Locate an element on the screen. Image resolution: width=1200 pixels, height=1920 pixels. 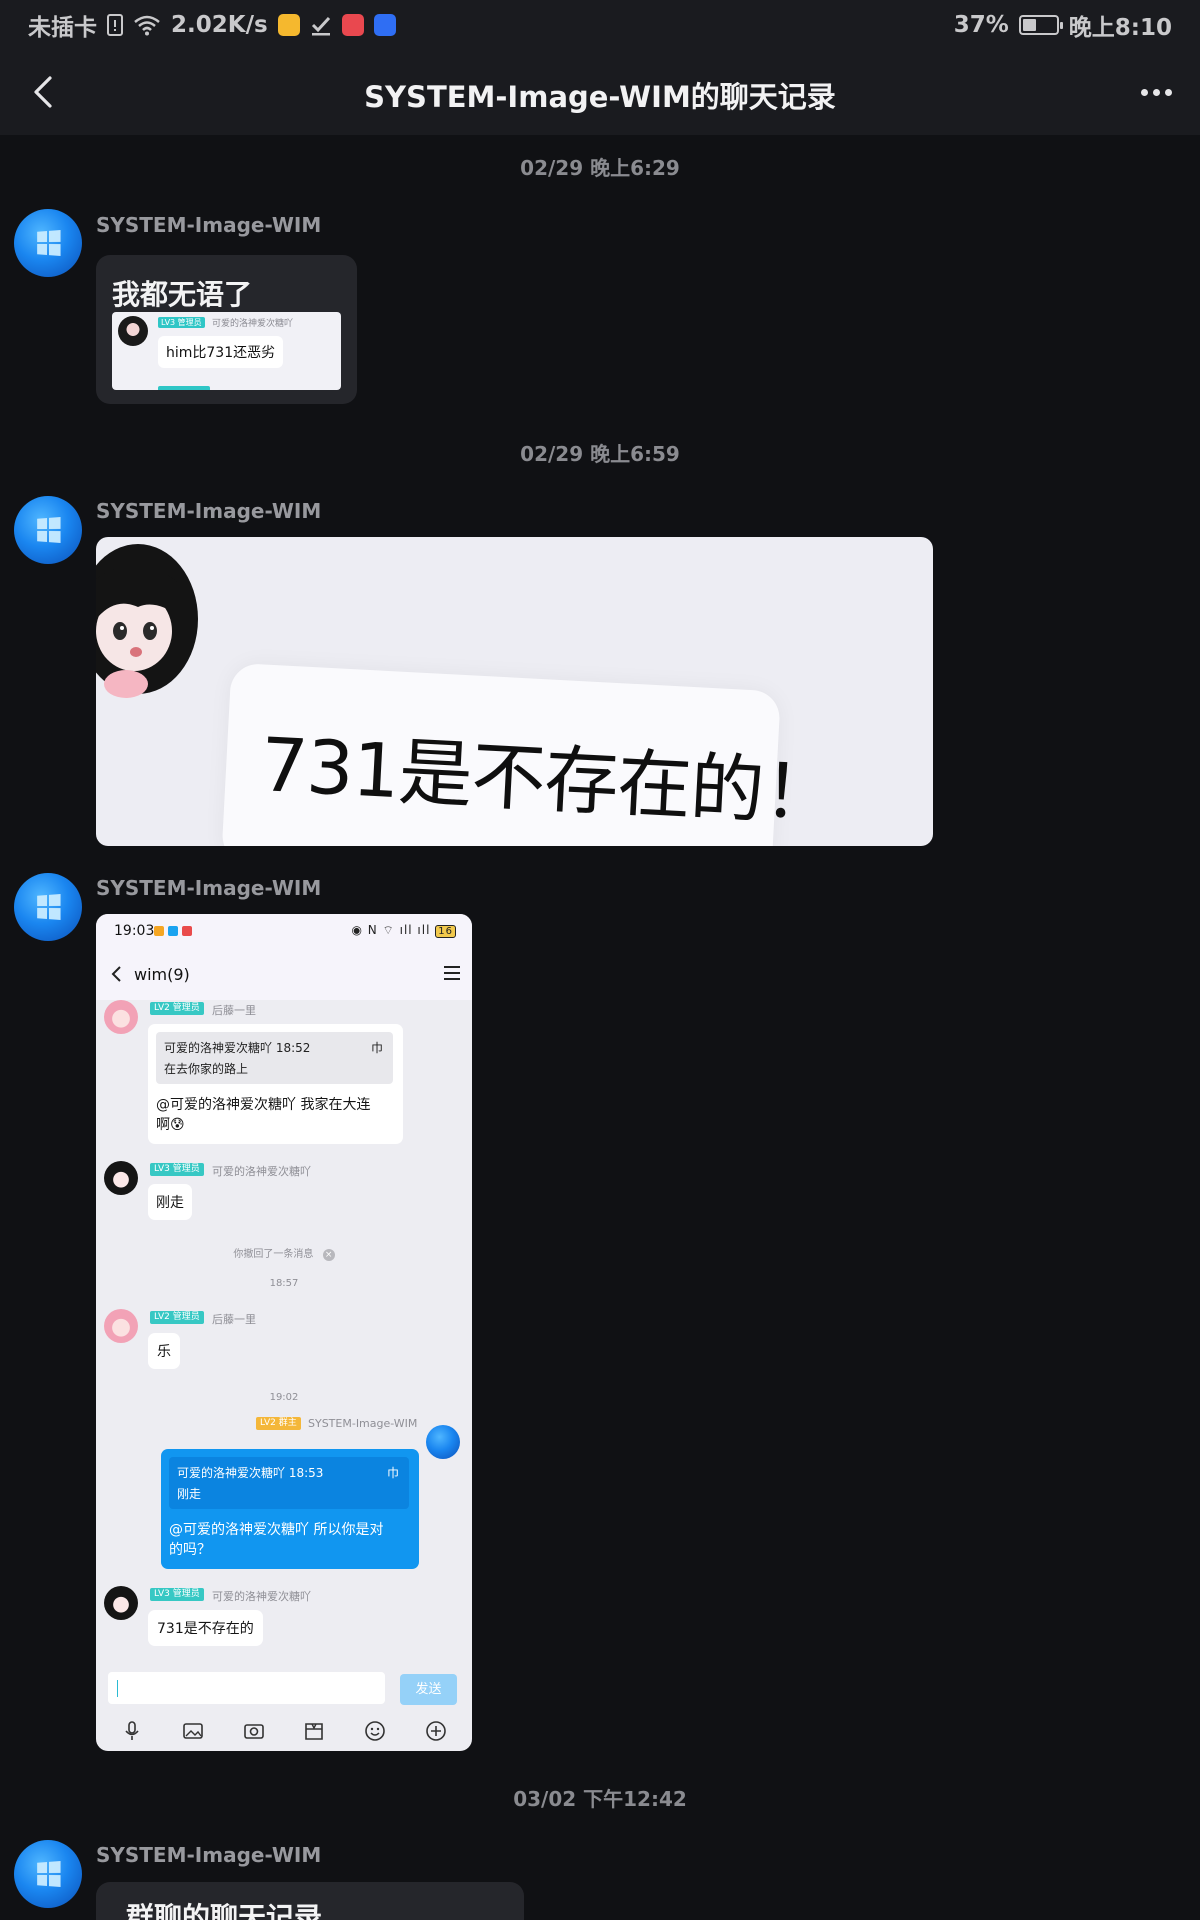
plus-circle-icon is located at coordinates (435, 1731).